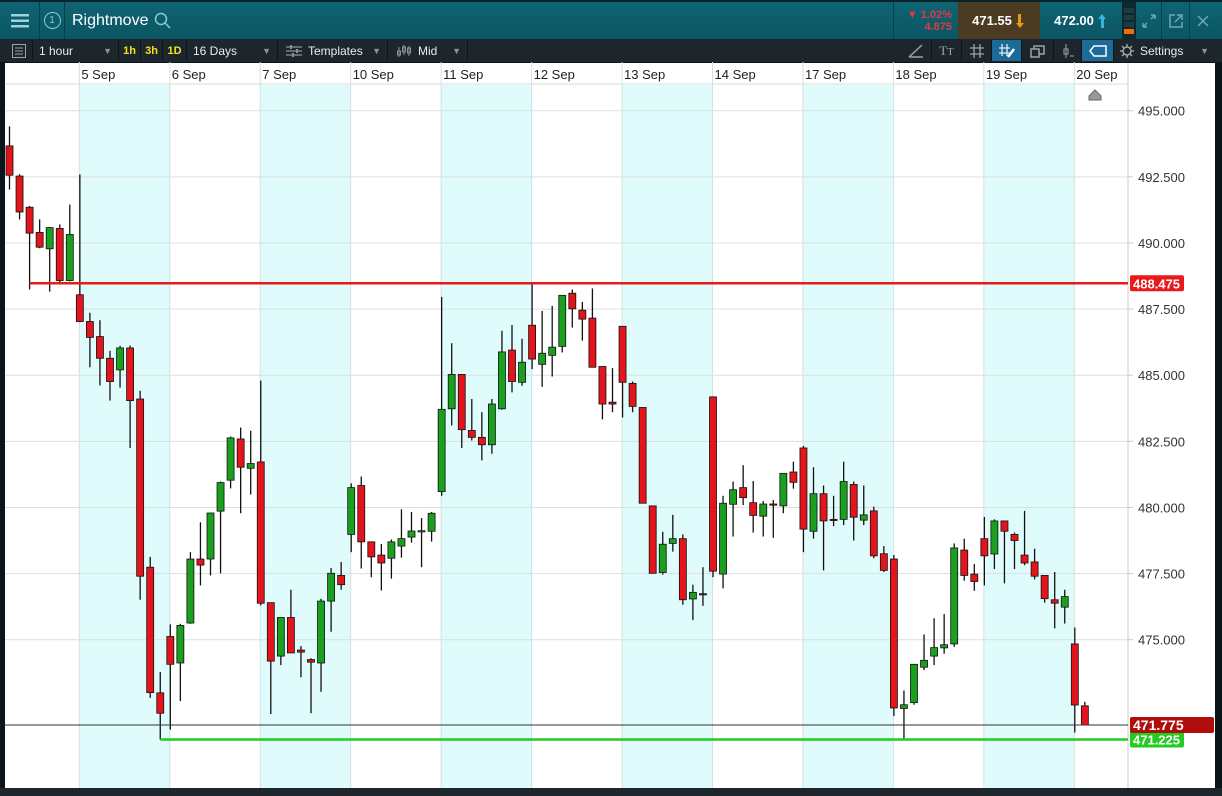 This screenshot has height=796, width=1222. I want to click on search-icon, so click(163, 21).